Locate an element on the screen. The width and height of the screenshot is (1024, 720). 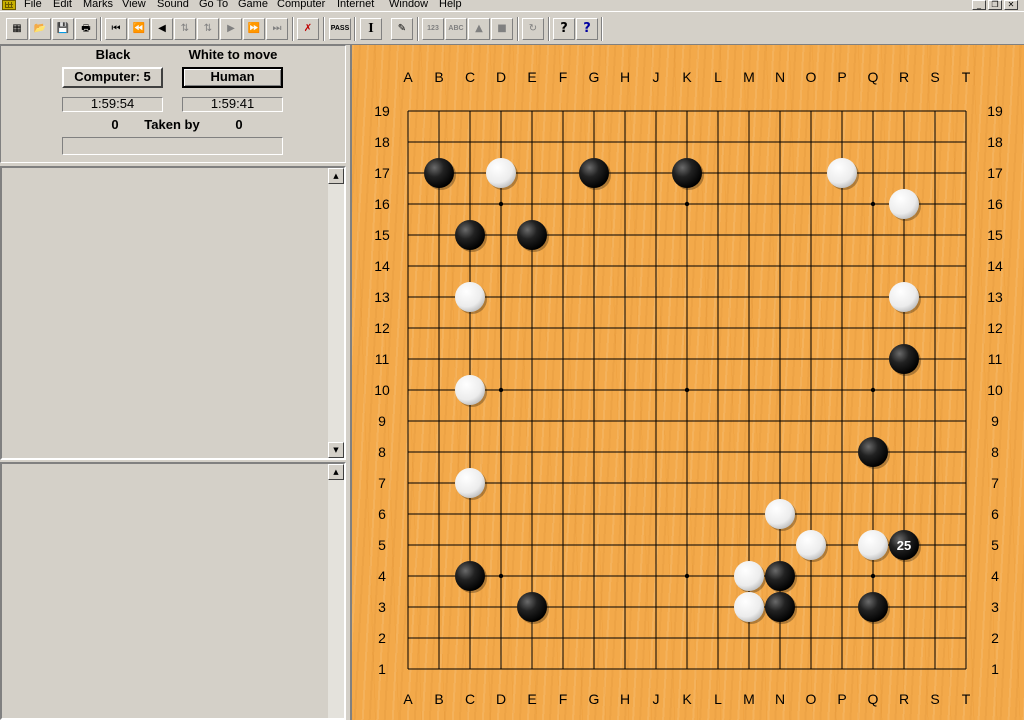
close-button: ✕ is located at coordinates (1011, 5).